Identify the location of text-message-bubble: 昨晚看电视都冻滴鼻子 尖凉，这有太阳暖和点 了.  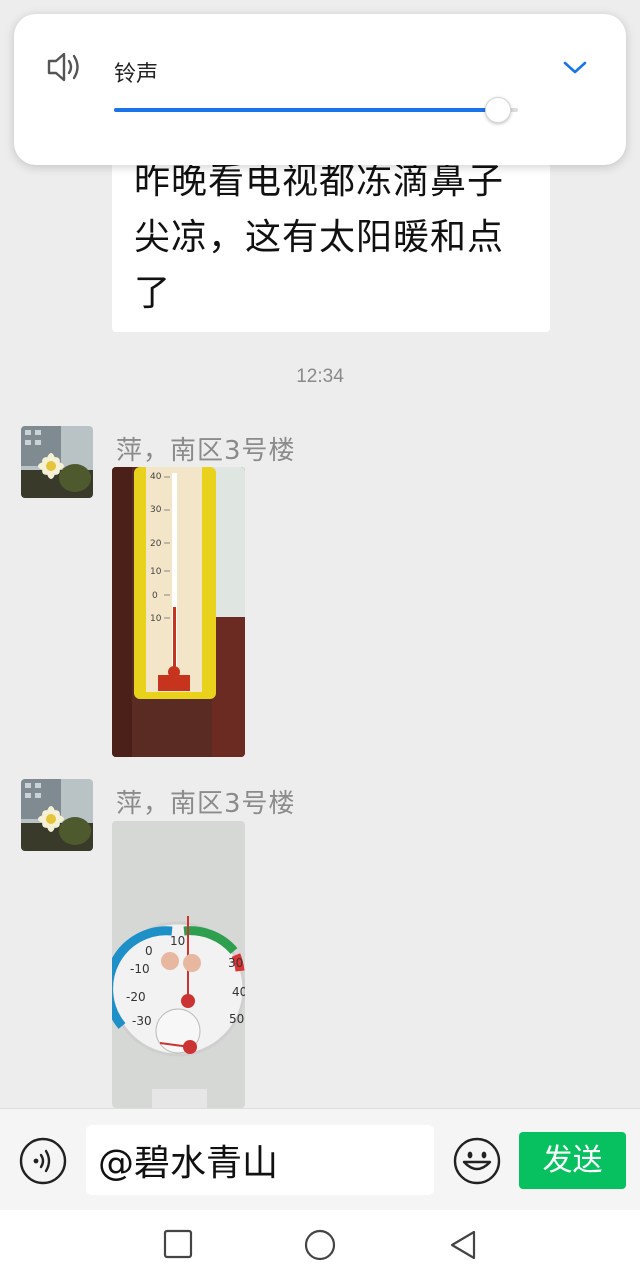
(331, 236).